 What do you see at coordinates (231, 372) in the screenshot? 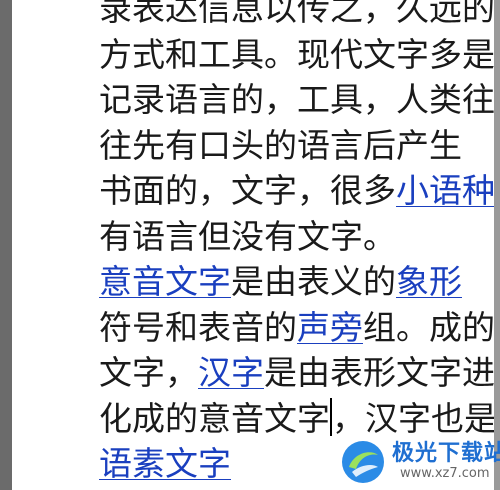
I see `hyperlink: 汉字` at bounding box center [231, 372].